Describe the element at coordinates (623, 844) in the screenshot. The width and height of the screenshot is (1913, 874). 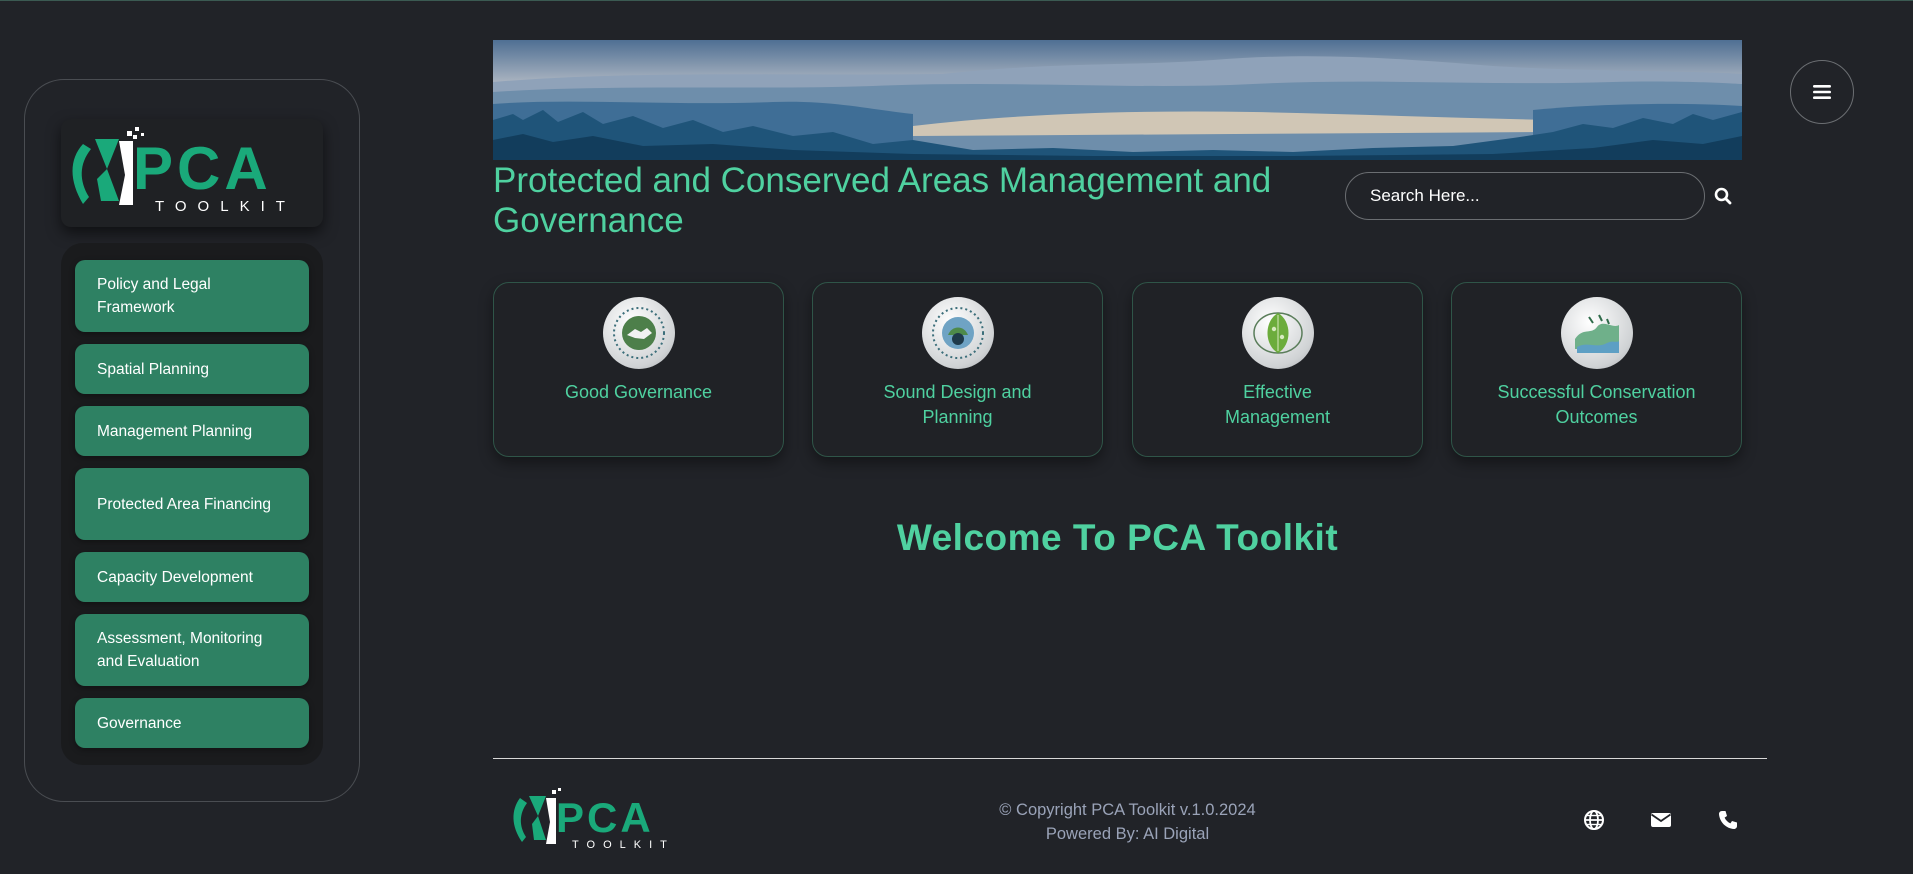
I see `footer-logo-sub: TOOLKIT` at that location.